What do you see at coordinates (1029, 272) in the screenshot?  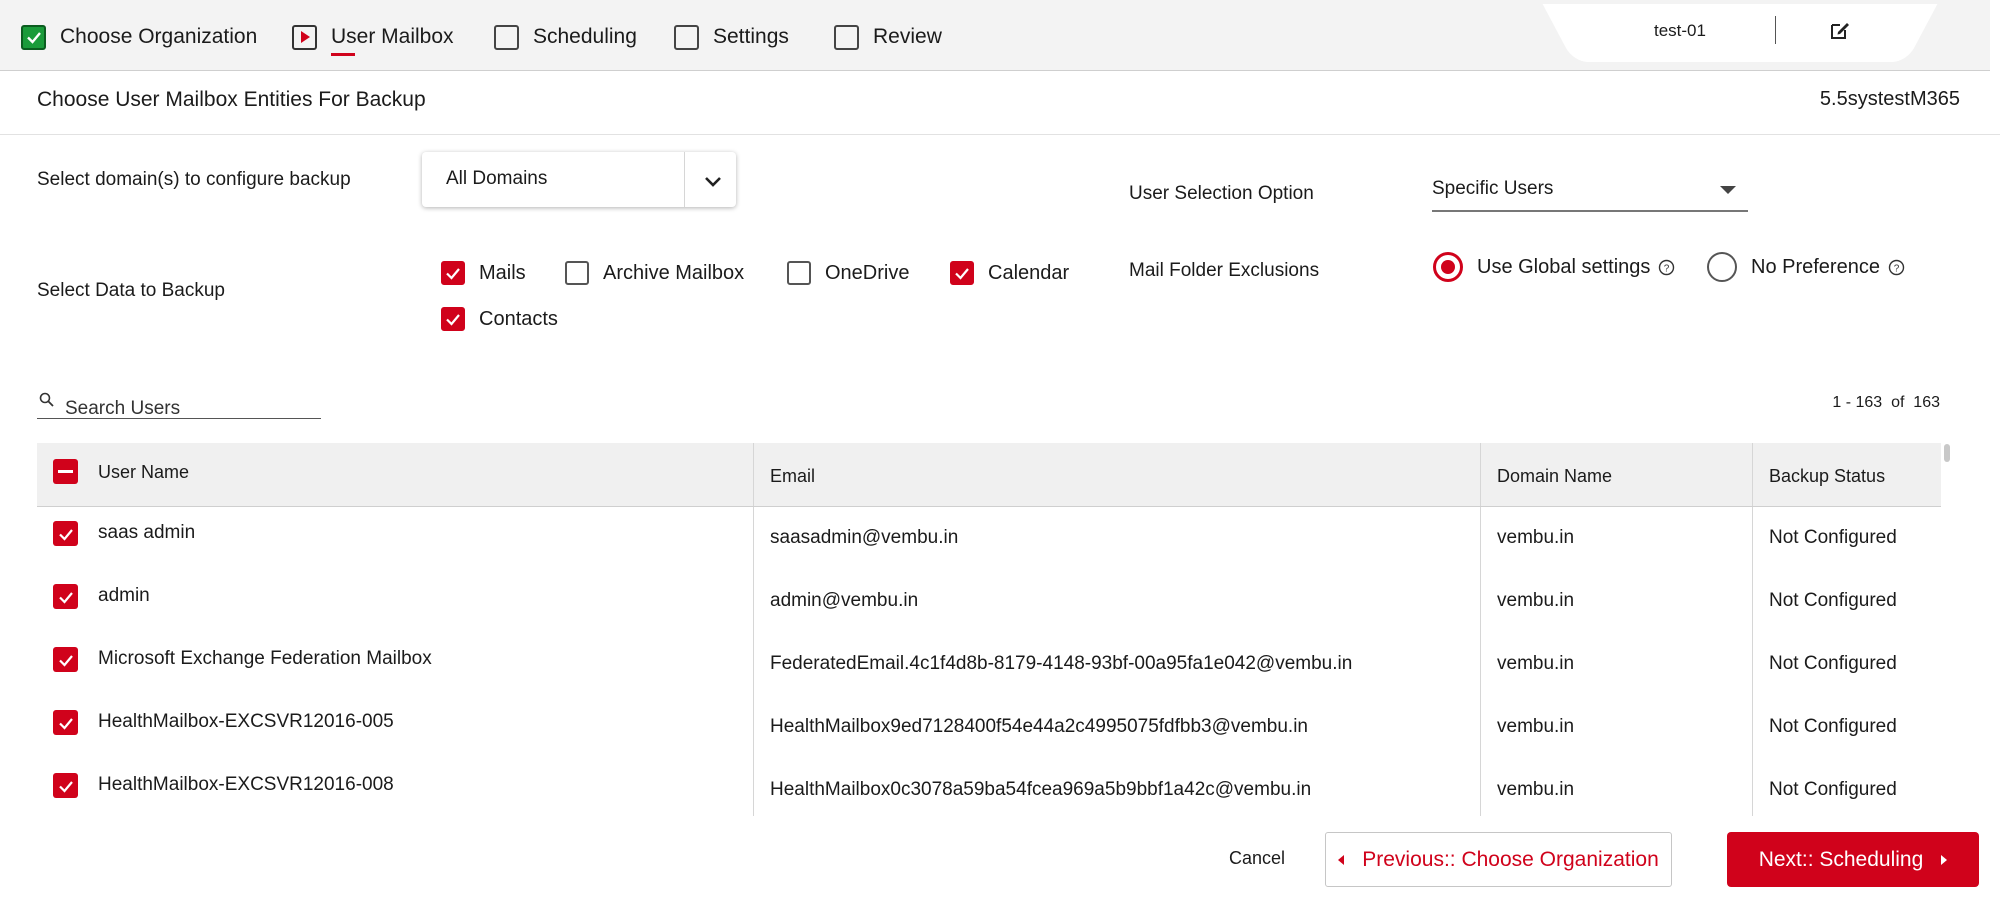 I see `option-label: Calendar` at bounding box center [1029, 272].